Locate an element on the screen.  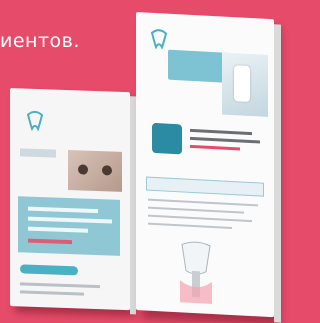
cover-pill is located at coordinates (49, 270).